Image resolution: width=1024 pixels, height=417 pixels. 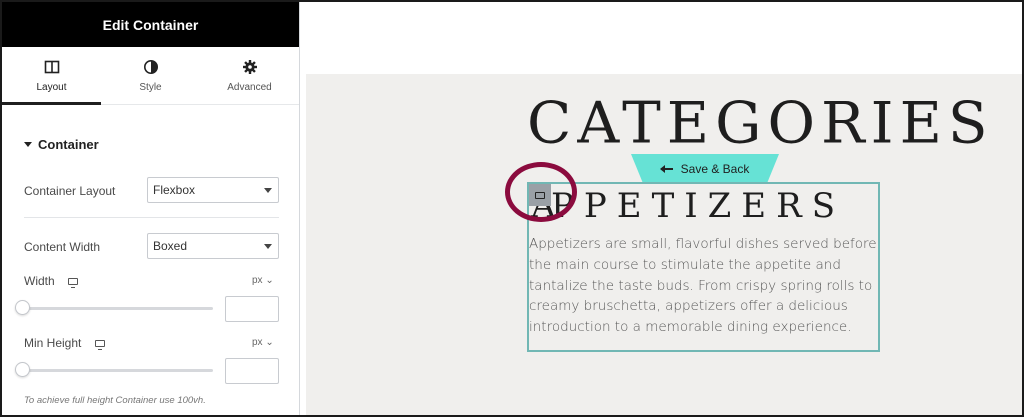 I want to click on content-width-value: Boxed, so click(x=170, y=246).